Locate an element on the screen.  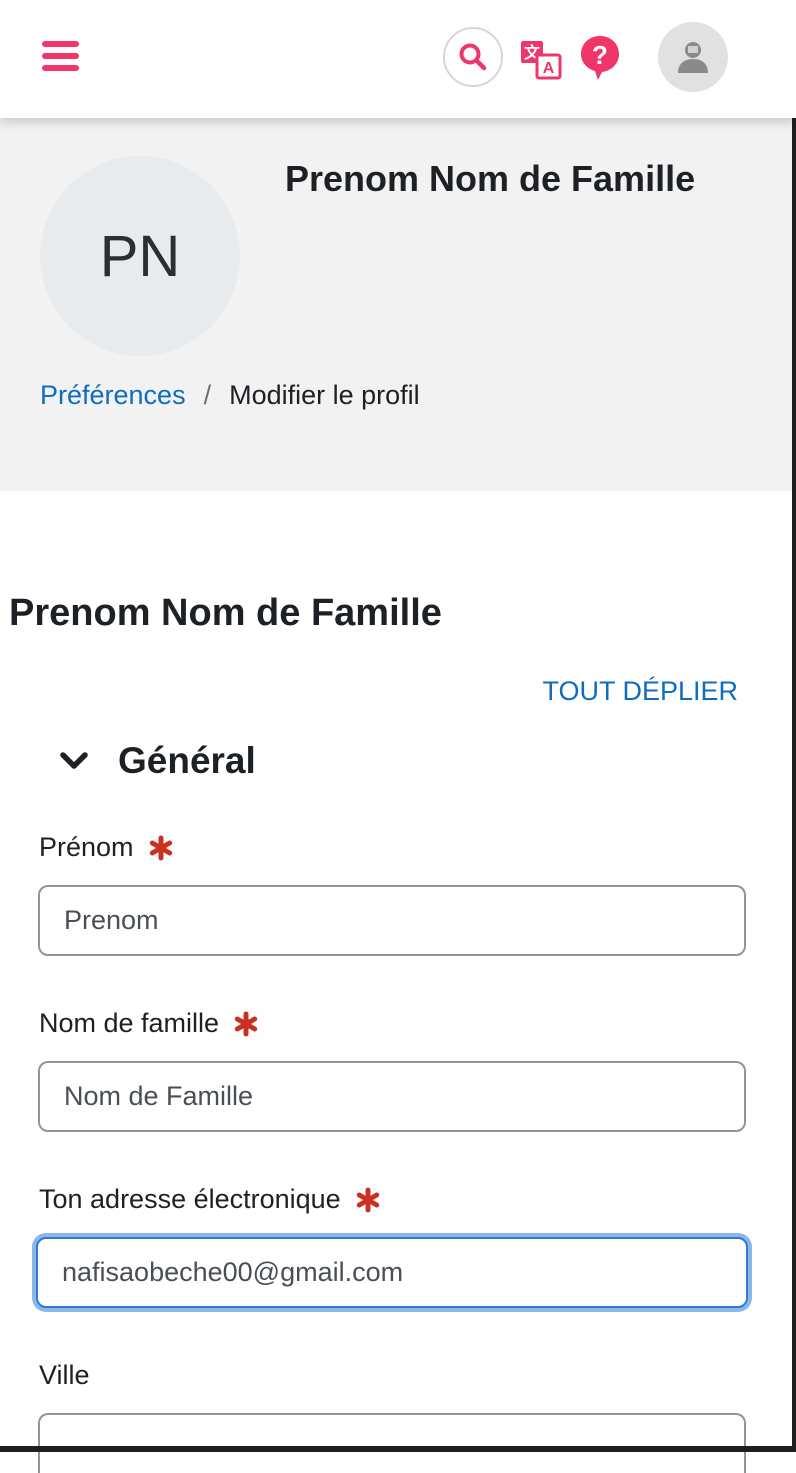
search-icon is located at coordinates (473, 57).